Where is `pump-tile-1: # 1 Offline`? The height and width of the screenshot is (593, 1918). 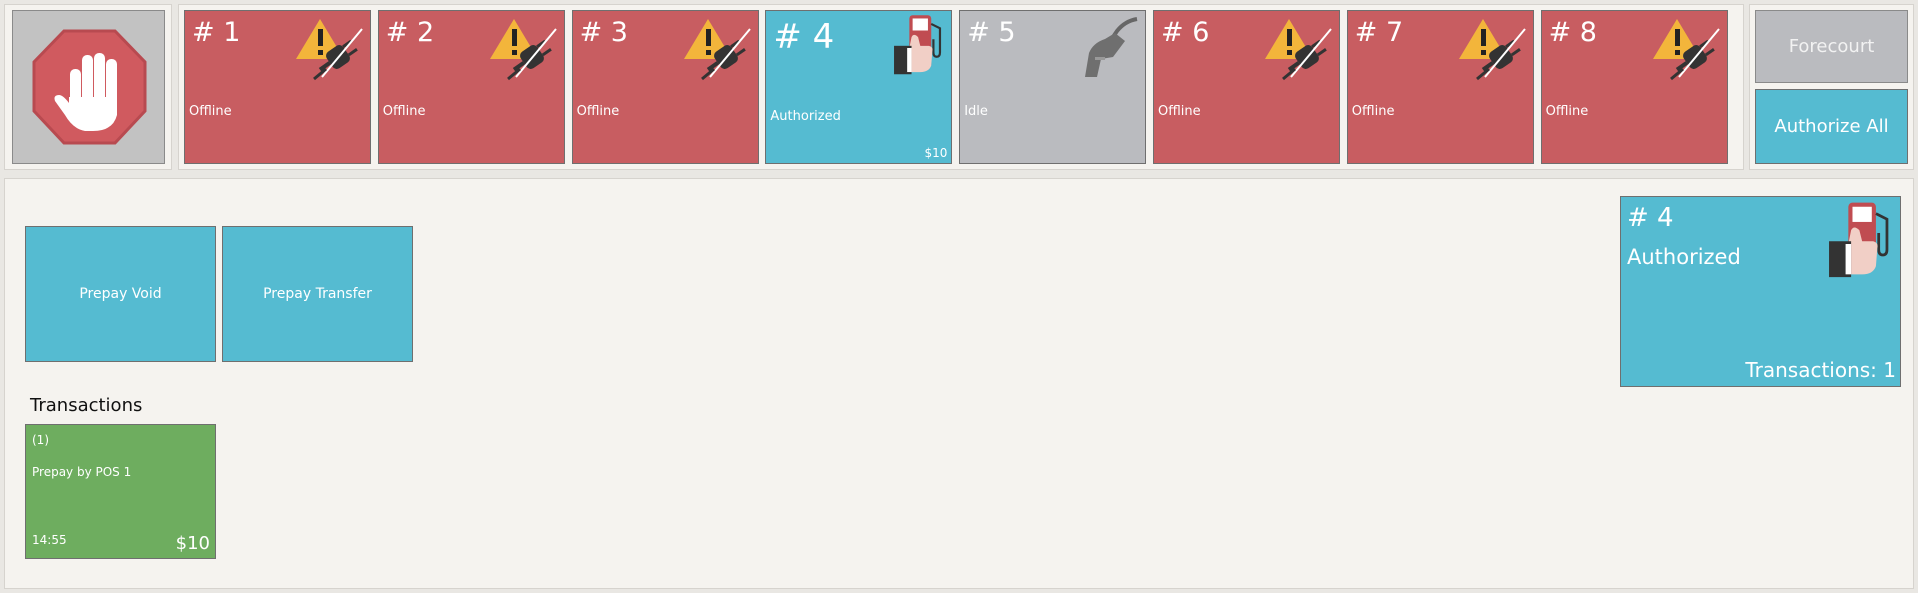 pump-tile-1: # 1 Offline is located at coordinates (277, 87).